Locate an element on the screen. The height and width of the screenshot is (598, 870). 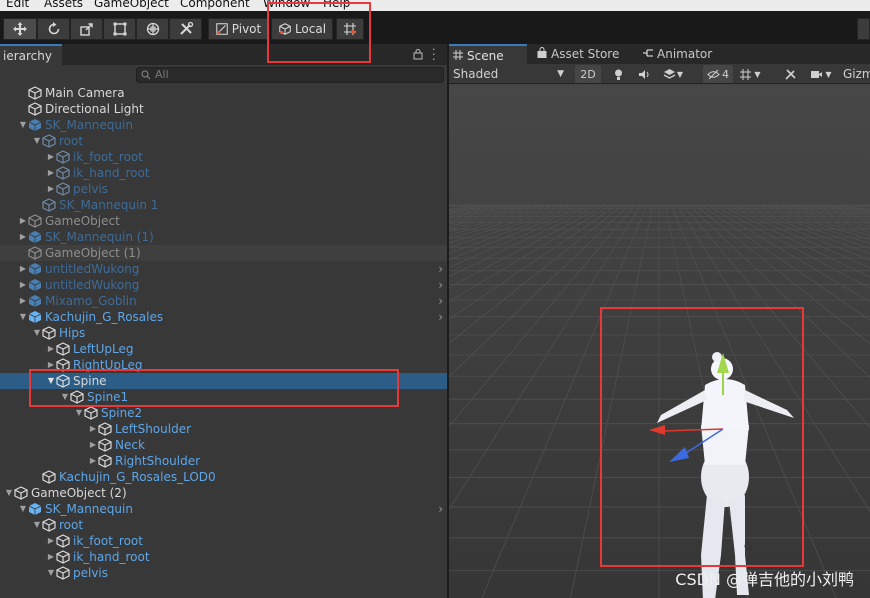
hierarchy-row: Directional Light is located at coordinates (223, 109).